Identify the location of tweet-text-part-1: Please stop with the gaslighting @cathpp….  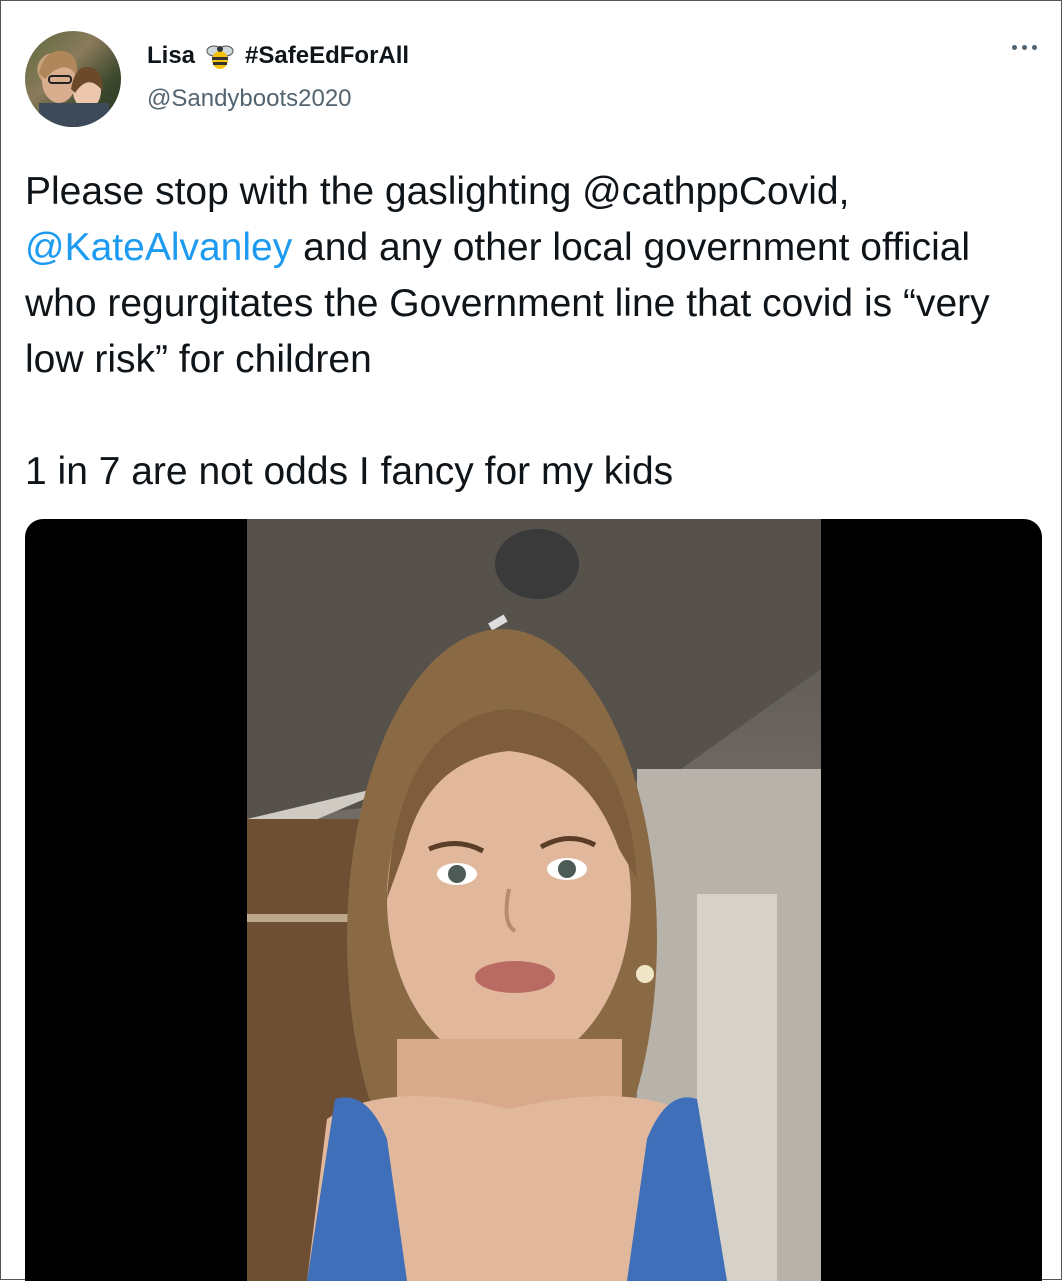
(437, 191).